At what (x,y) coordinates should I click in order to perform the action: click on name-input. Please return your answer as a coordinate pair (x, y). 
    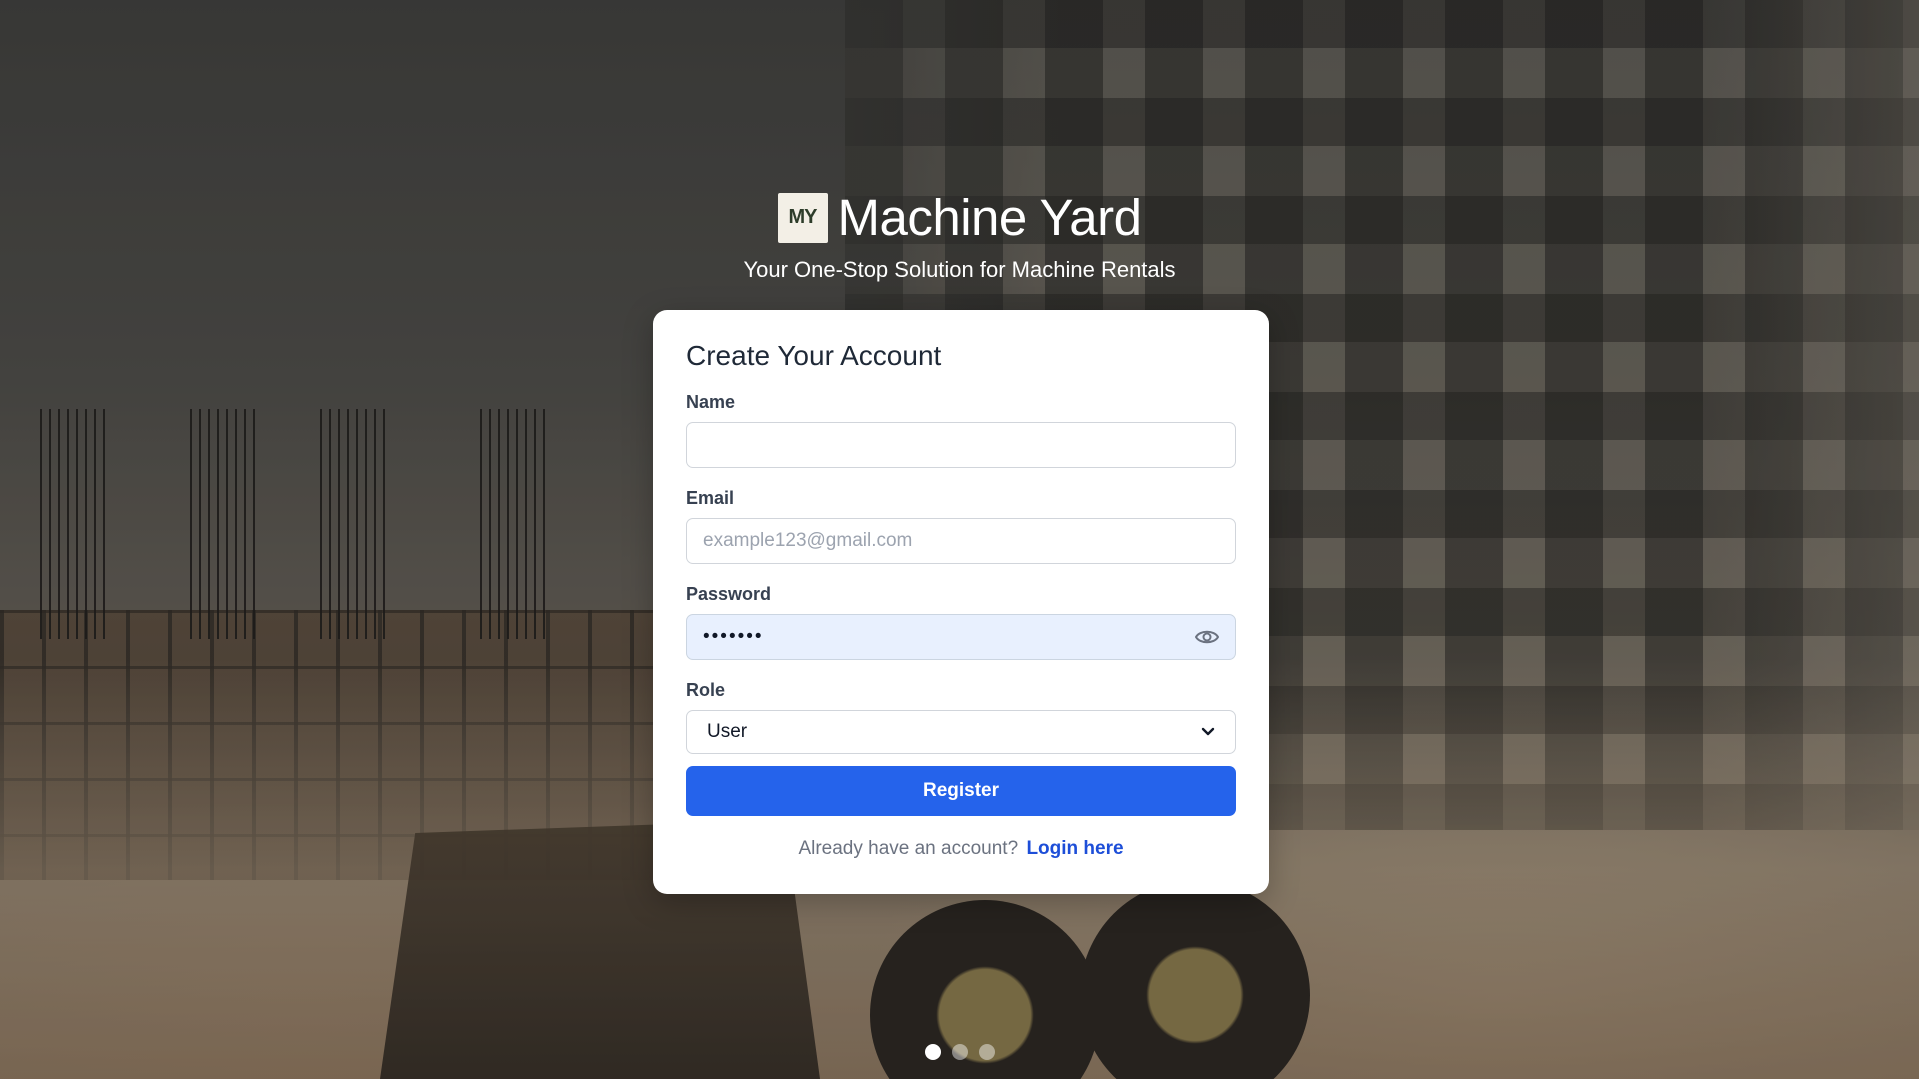
    Looking at the image, I should click on (961, 445).